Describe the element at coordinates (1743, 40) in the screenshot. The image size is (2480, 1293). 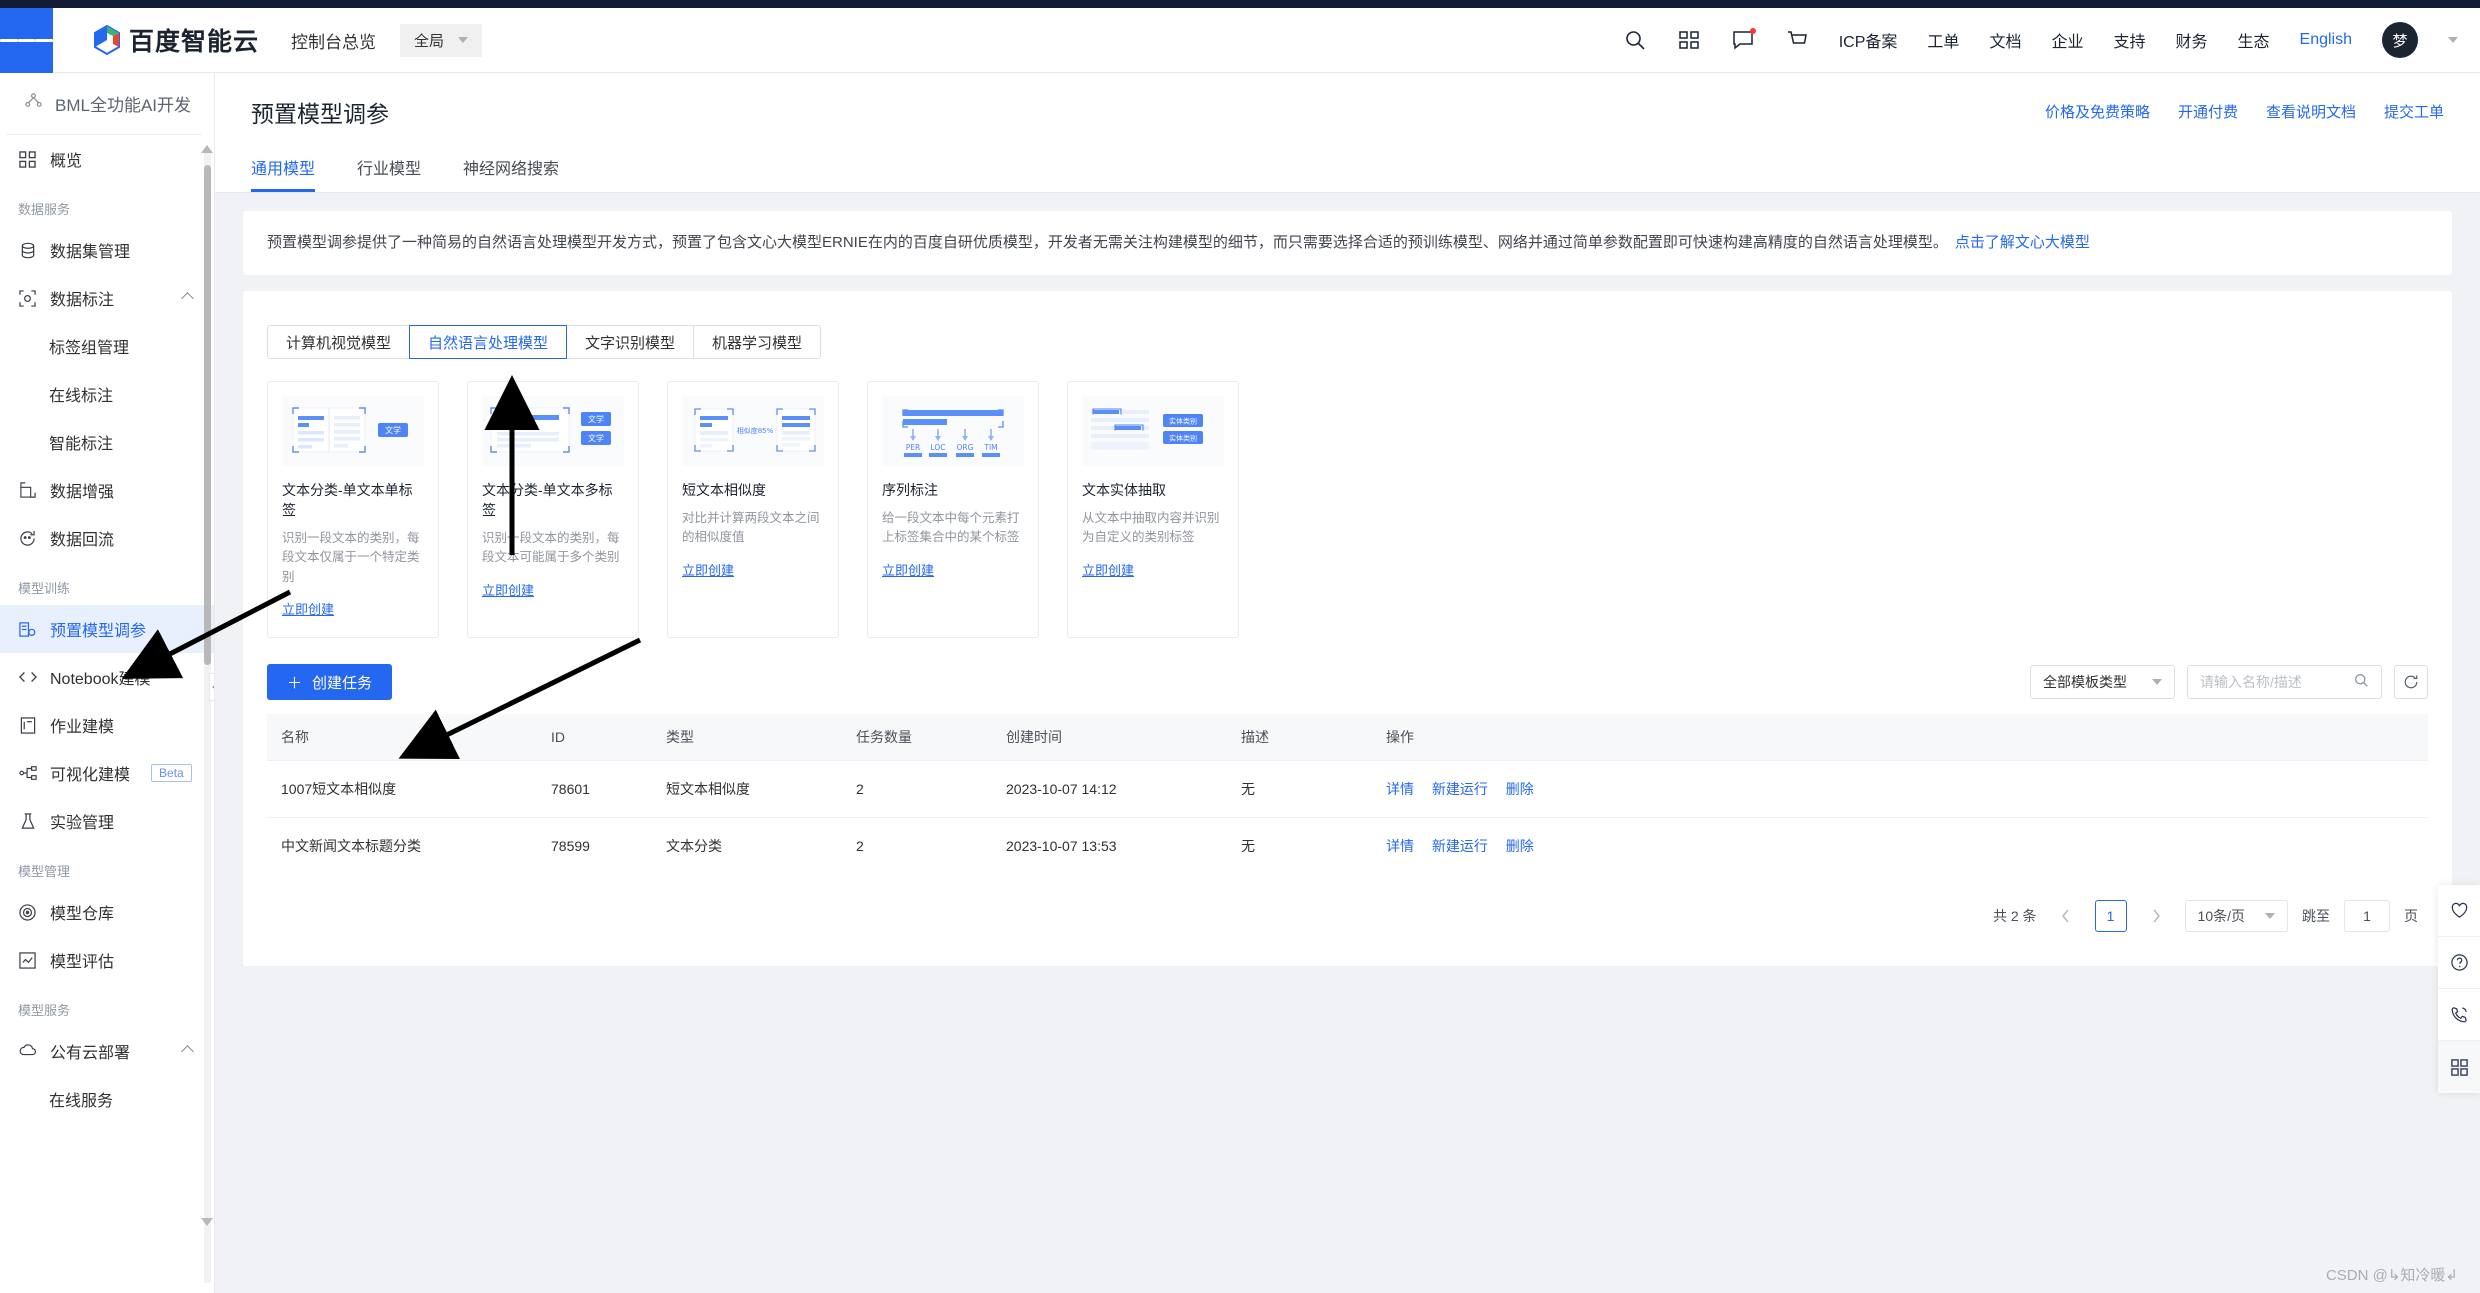
I see `message-icon` at that location.